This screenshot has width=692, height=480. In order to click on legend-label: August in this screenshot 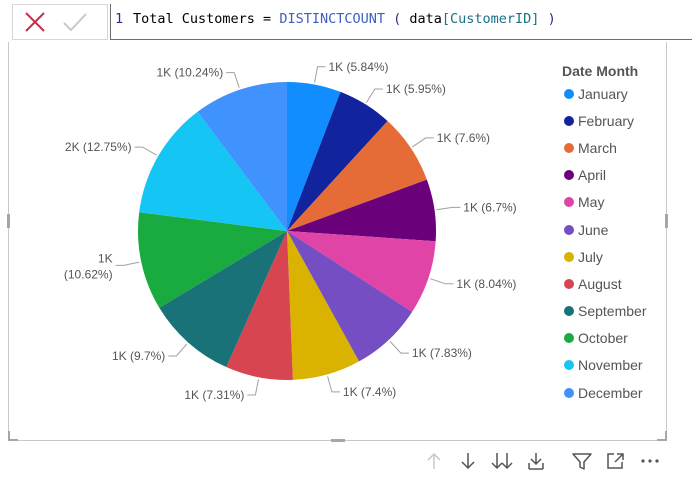, I will do `click(600, 283)`.